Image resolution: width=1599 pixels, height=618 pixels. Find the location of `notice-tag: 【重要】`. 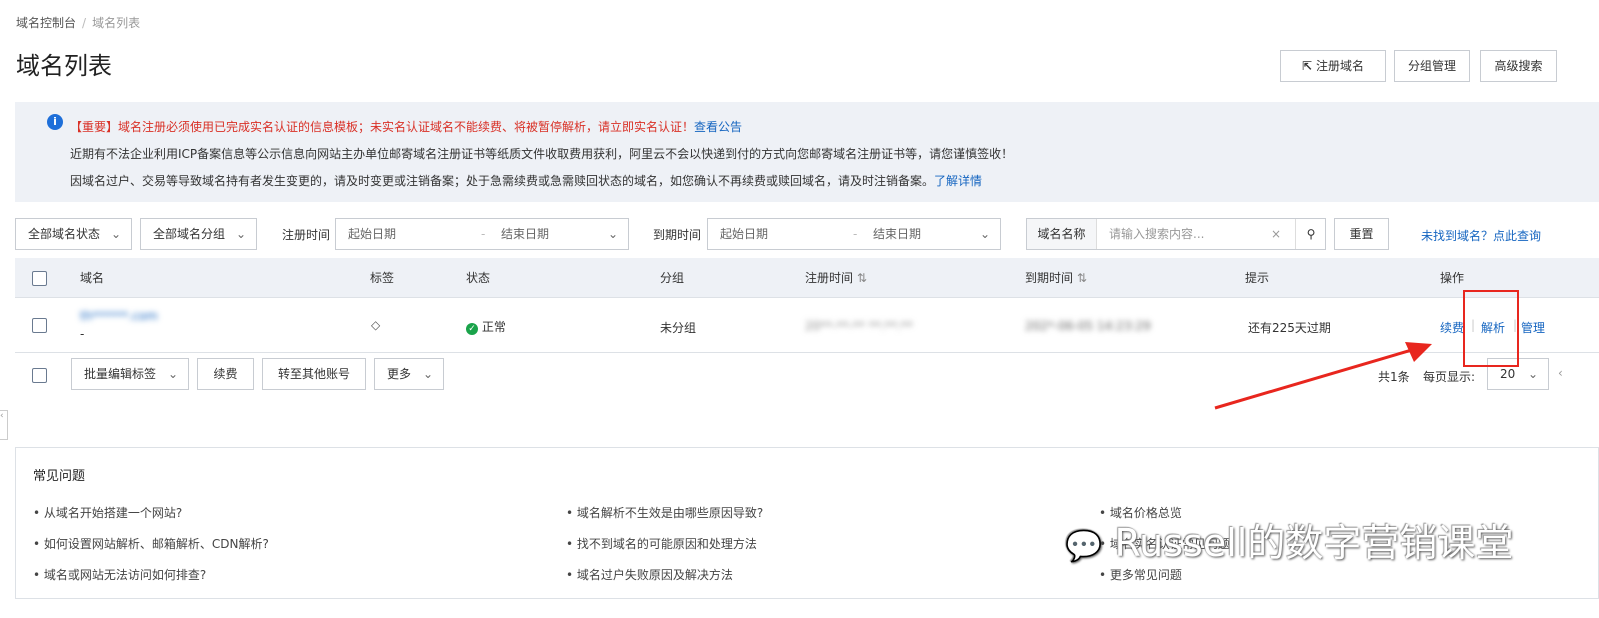

notice-tag: 【重要】 is located at coordinates (94, 127).